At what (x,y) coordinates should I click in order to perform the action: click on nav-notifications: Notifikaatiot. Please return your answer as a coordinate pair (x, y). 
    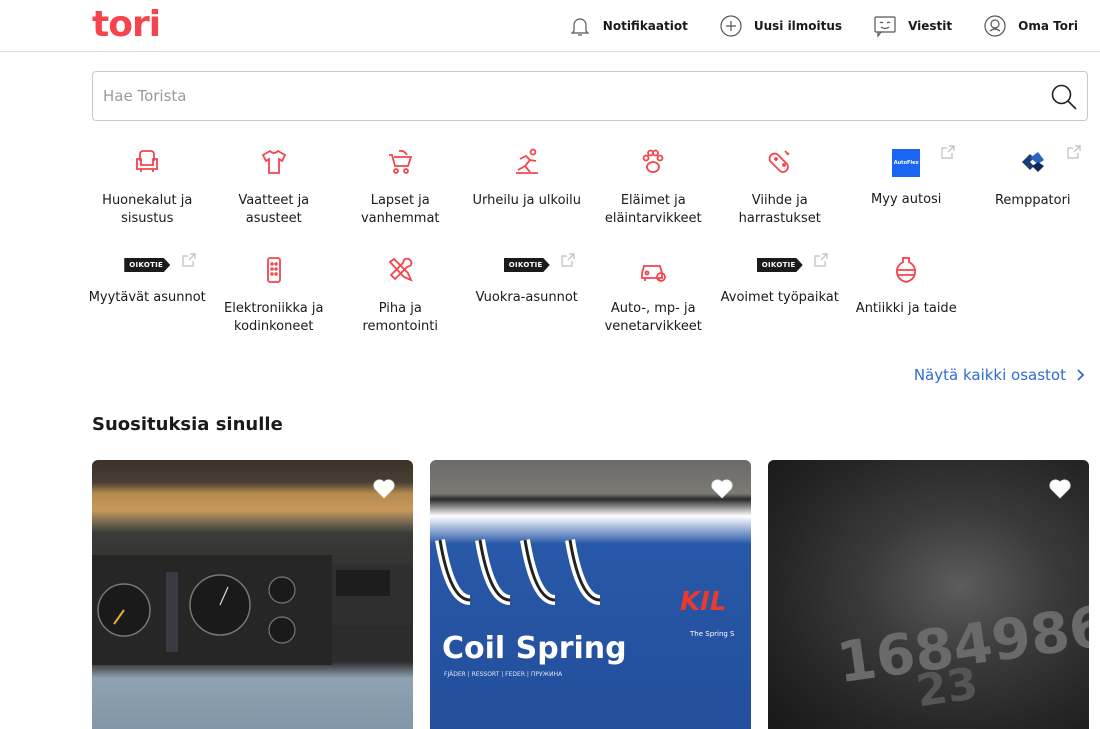
    Looking at the image, I should click on (627, 26).